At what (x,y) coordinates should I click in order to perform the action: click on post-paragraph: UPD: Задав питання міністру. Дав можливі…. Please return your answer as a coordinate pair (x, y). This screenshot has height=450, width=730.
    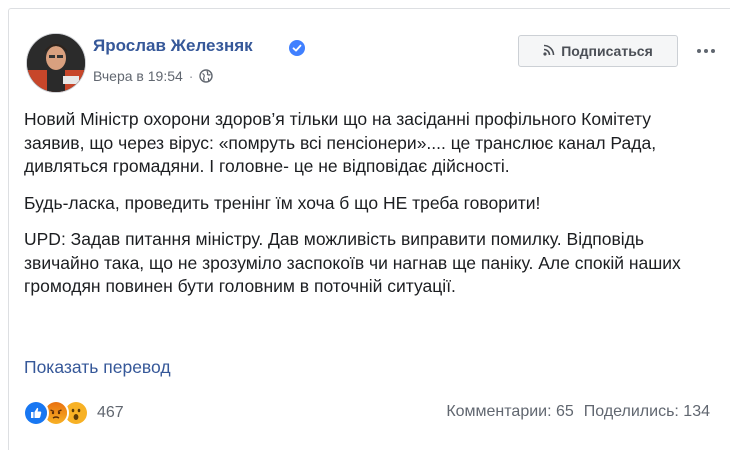
    Looking at the image, I should click on (352, 262).